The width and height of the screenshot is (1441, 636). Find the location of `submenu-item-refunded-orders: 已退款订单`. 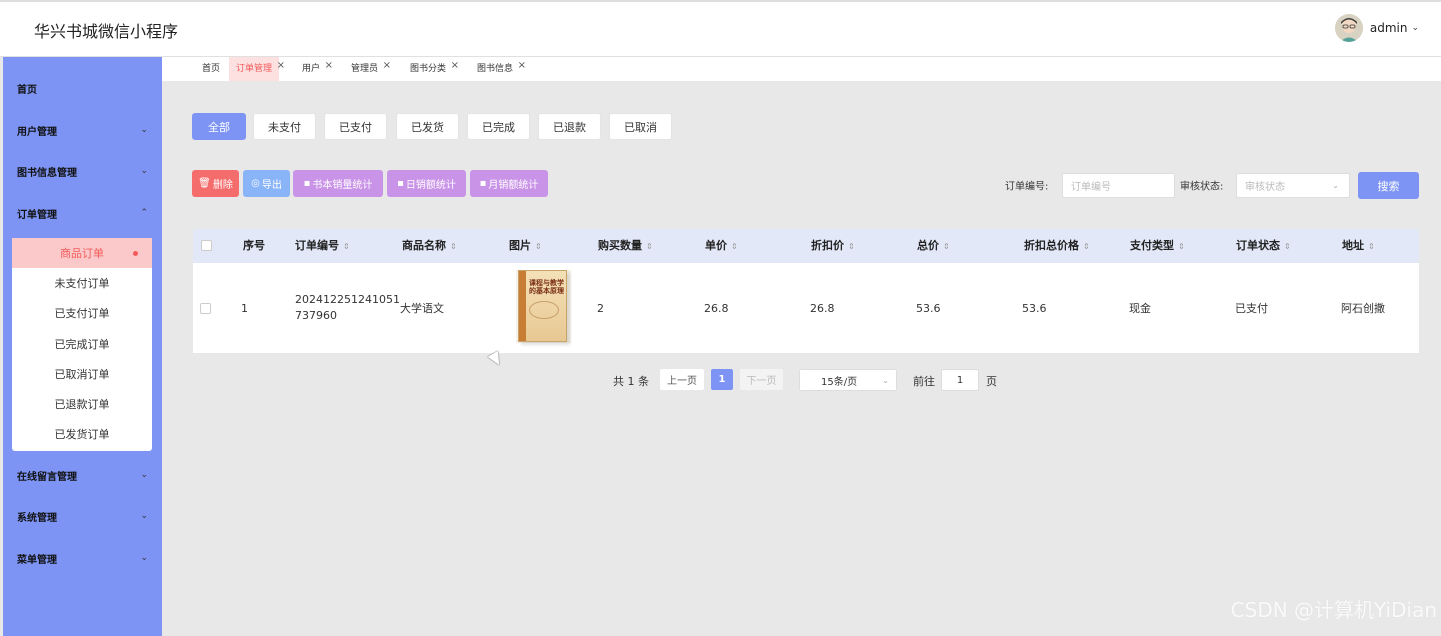

submenu-item-refunded-orders: 已退款订单 is located at coordinates (82, 404).